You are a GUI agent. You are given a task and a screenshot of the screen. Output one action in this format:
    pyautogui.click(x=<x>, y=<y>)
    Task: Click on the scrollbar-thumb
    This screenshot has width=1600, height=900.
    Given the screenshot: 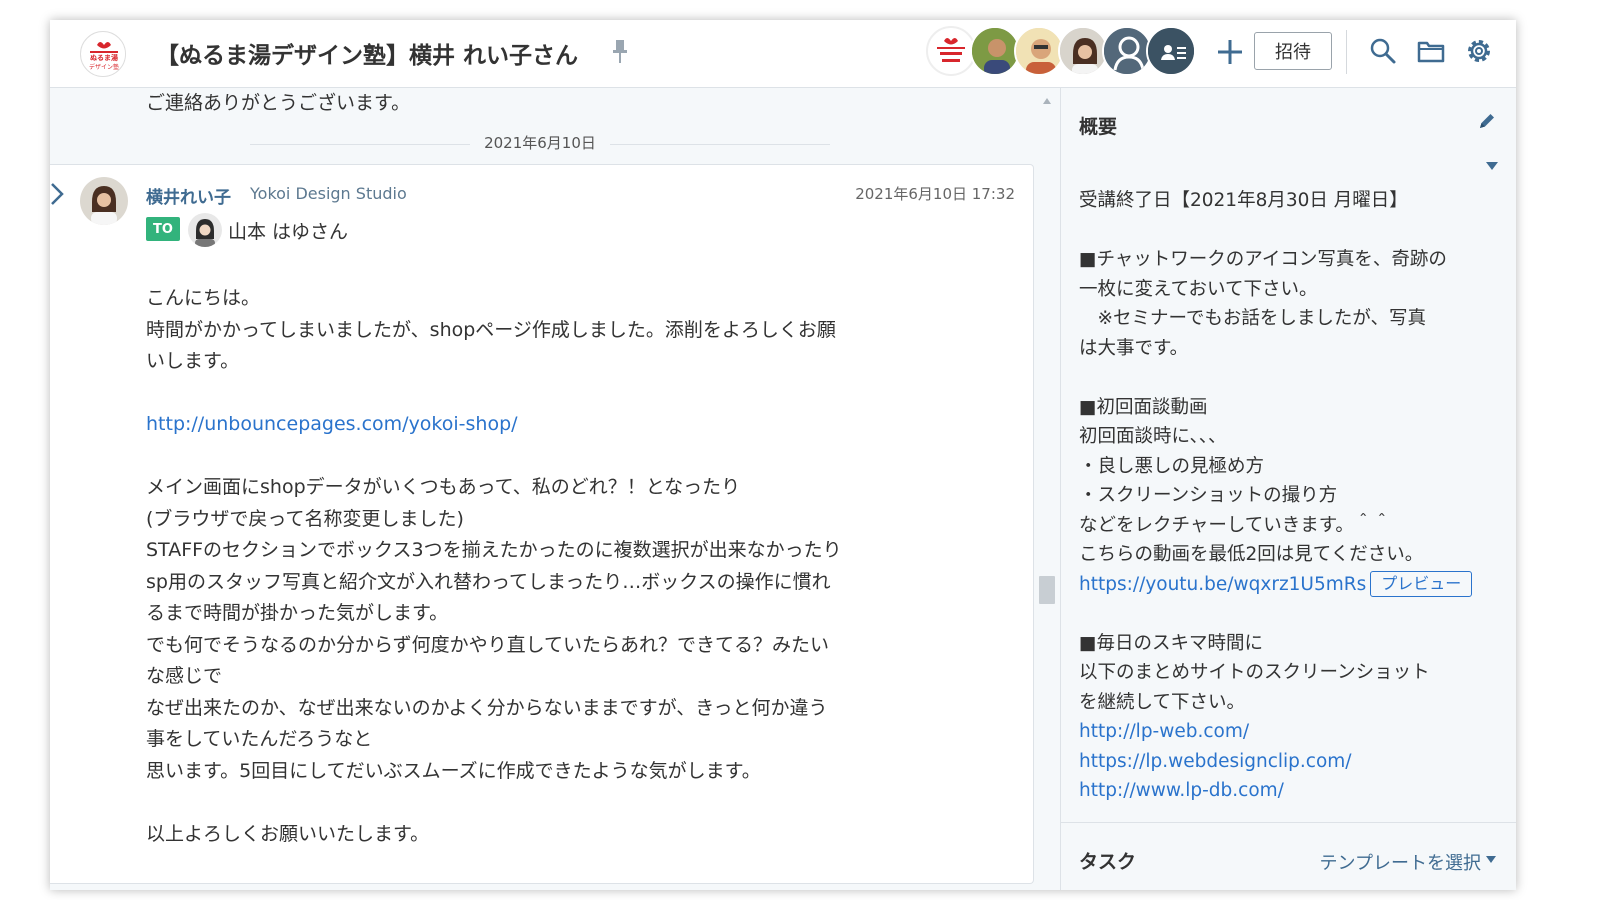 What is the action you would take?
    pyautogui.click(x=1047, y=590)
    